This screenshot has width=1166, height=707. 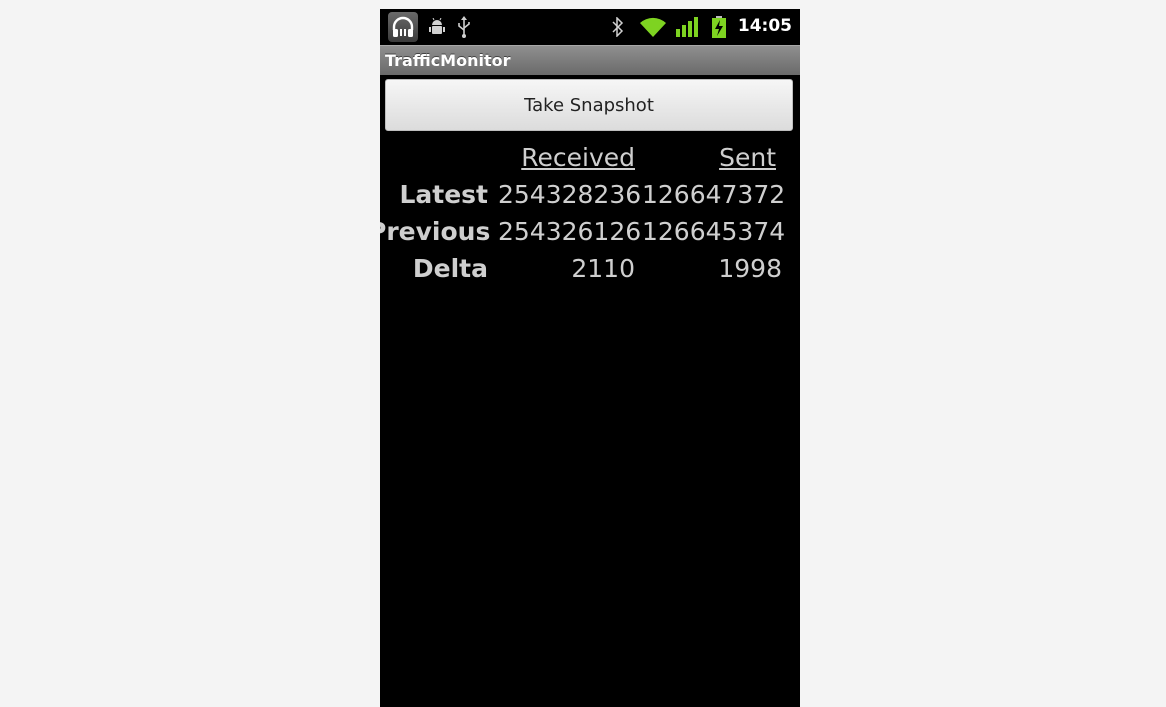 I want to click on header-received: Received, so click(x=578, y=157).